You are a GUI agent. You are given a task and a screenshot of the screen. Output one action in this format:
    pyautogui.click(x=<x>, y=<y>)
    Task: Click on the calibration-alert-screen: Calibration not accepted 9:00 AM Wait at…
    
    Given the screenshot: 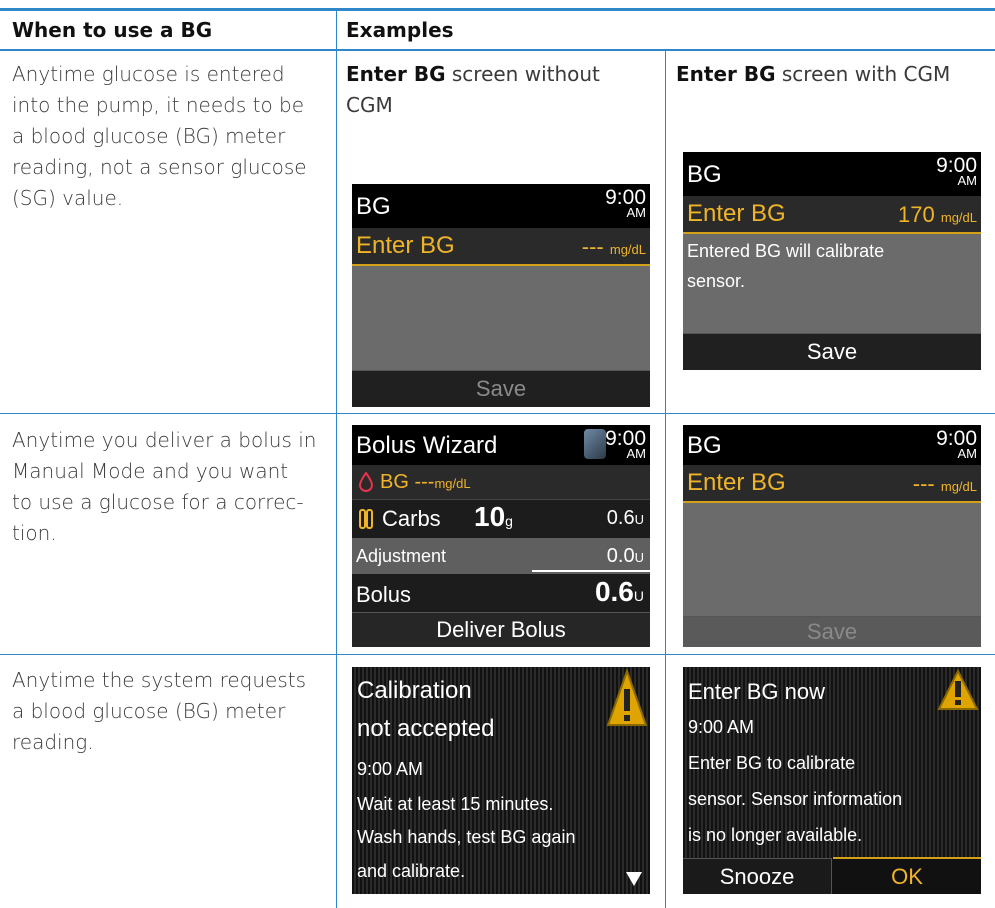 What is the action you would take?
    pyautogui.click(x=501, y=780)
    